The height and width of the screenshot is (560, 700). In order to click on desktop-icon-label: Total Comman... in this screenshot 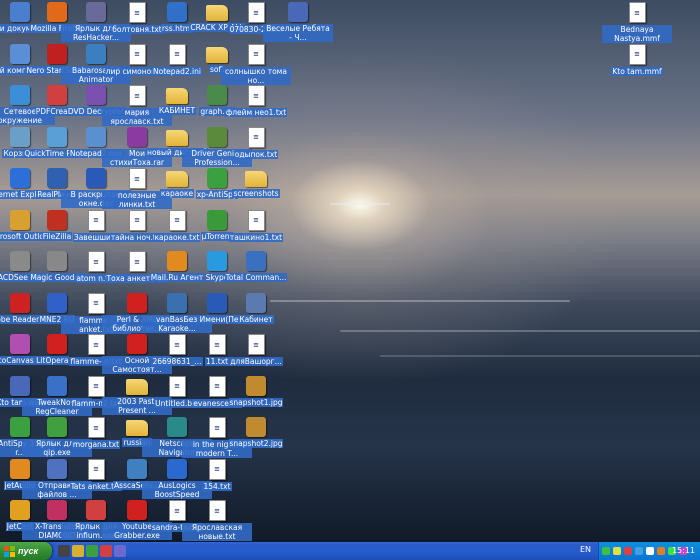, I will do `click(256, 277)`.